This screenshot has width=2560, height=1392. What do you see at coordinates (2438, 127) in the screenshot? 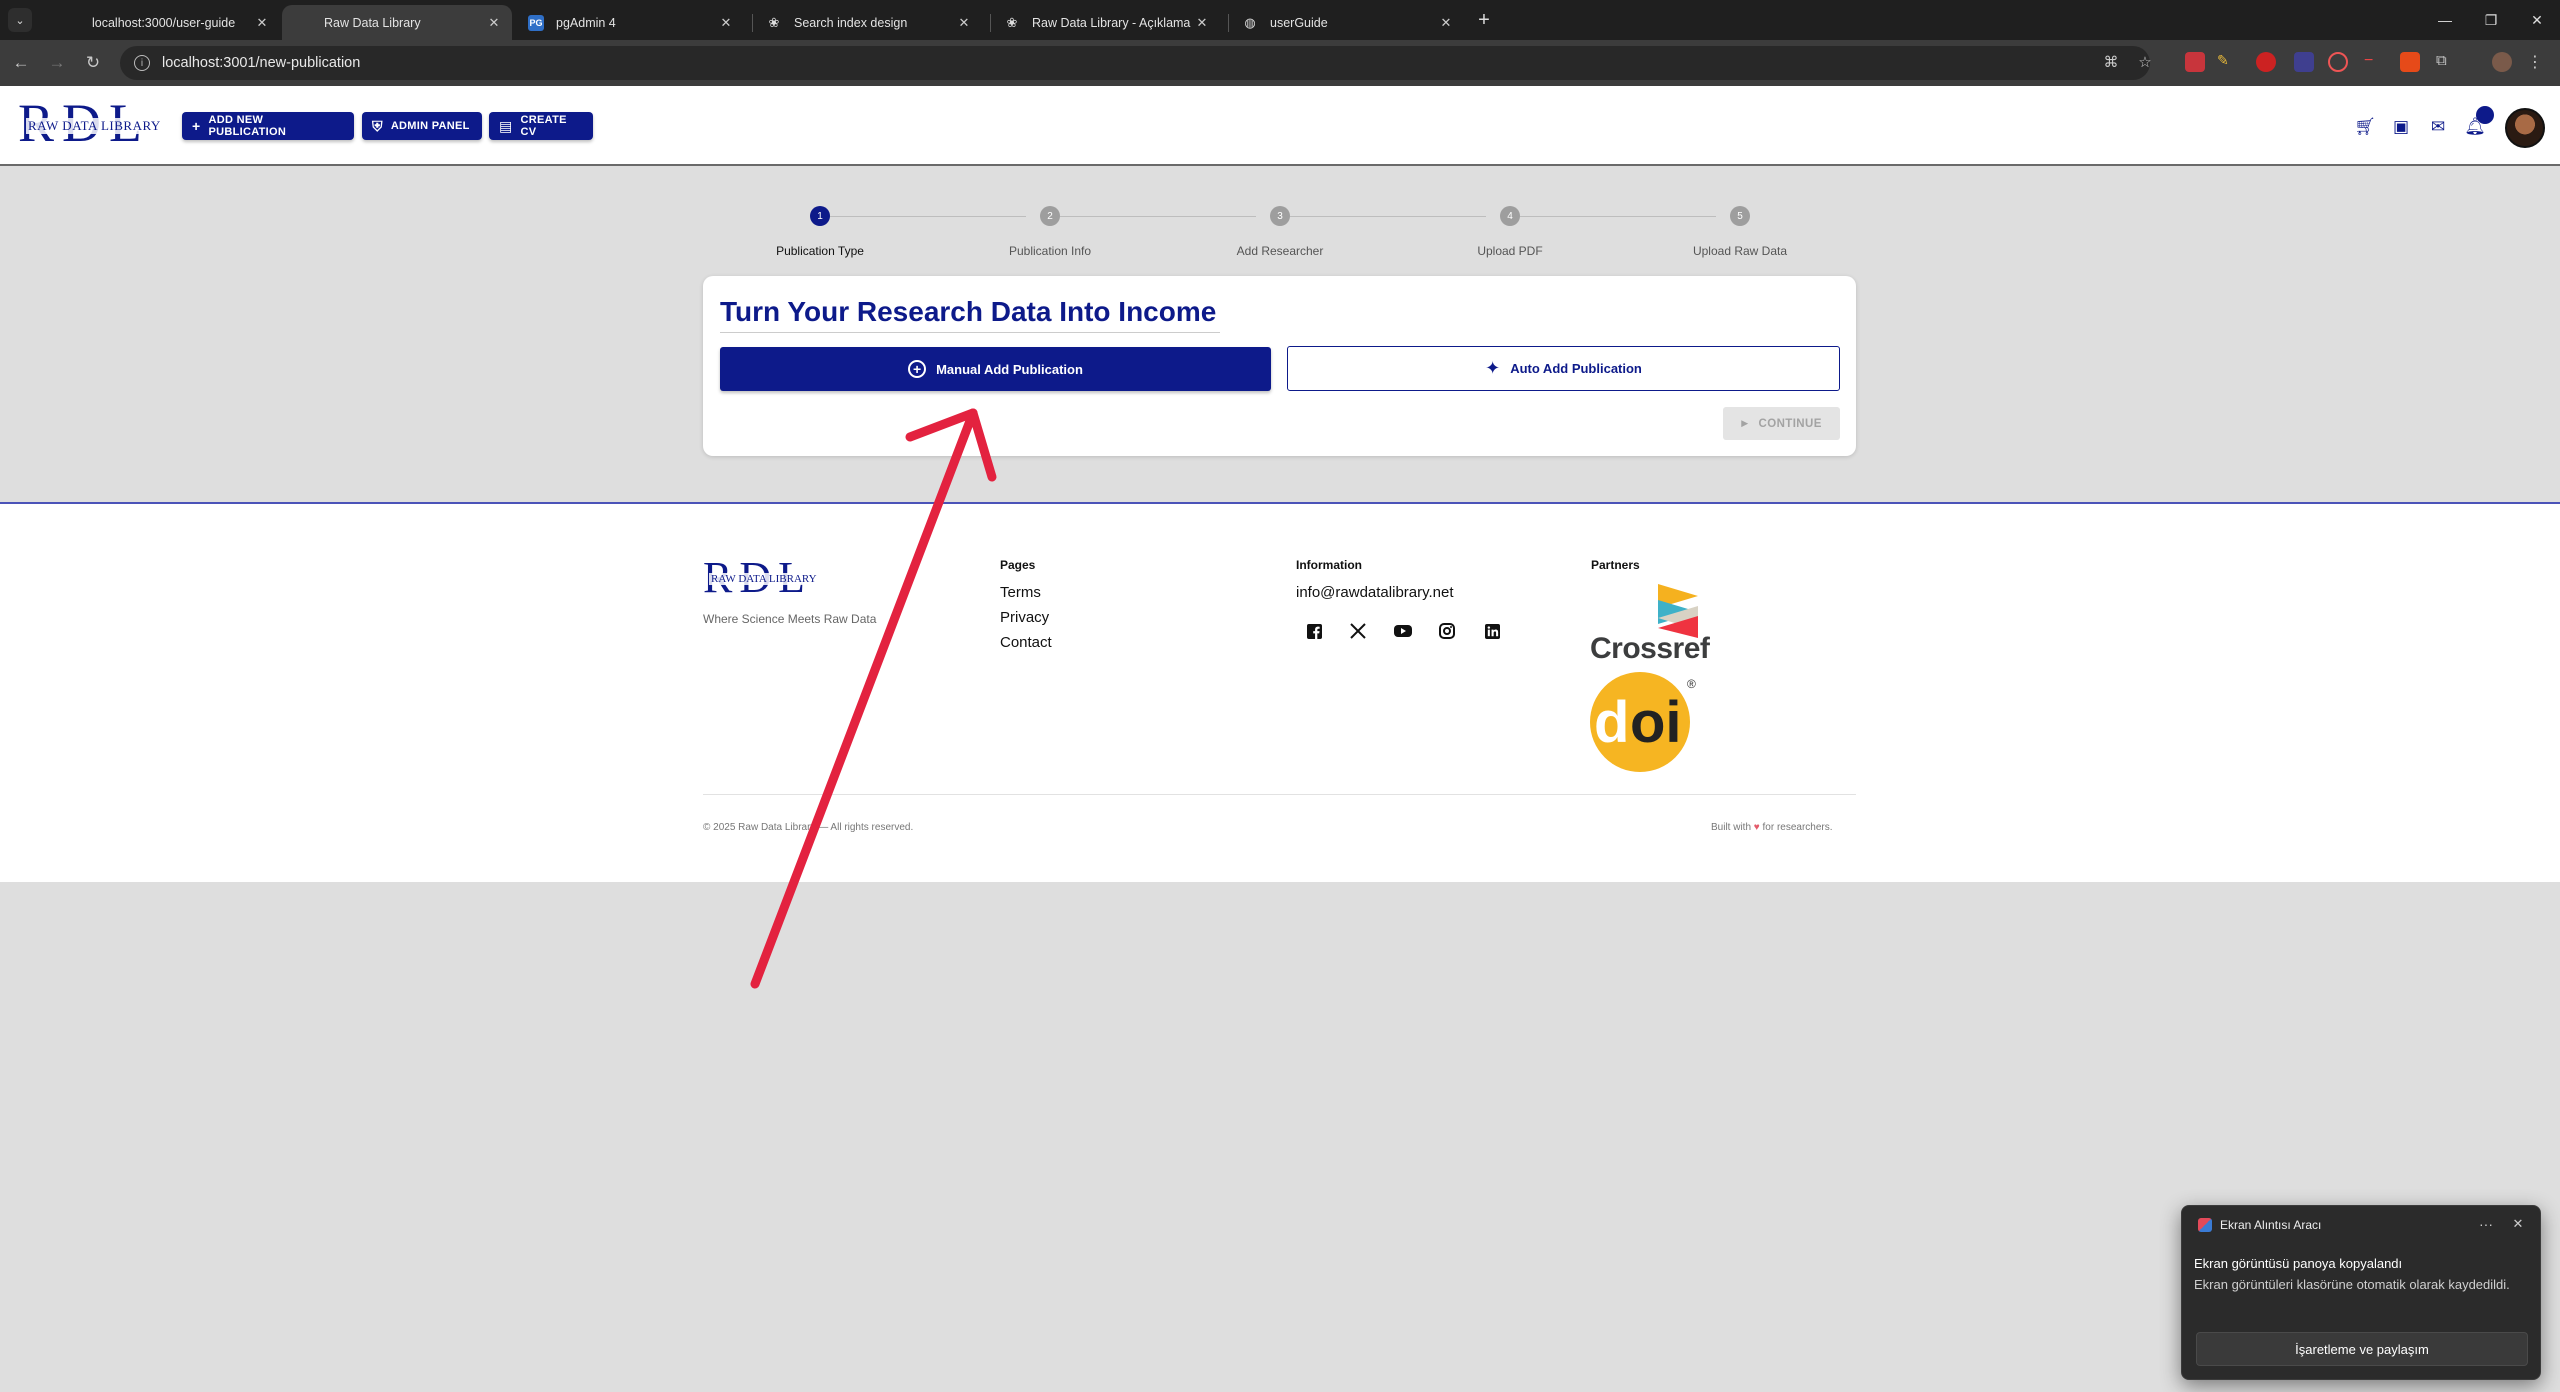
I see `mail-icon: ✉` at bounding box center [2438, 127].